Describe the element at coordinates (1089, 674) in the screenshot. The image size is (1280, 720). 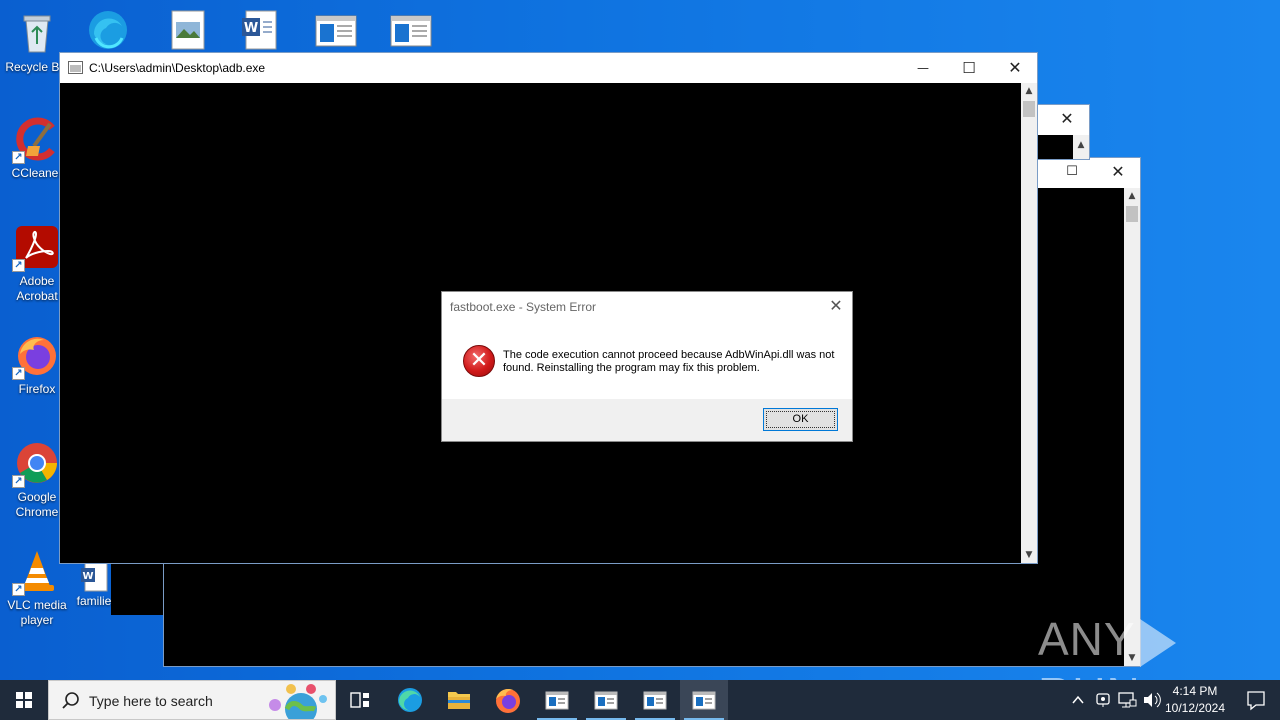
I see `watermark-text: RUN` at that location.